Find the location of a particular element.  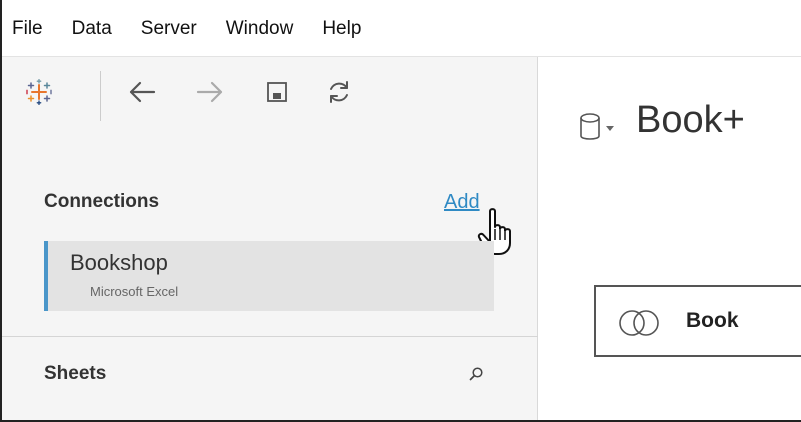

refresh-icon is located at coordinates (339, 92).